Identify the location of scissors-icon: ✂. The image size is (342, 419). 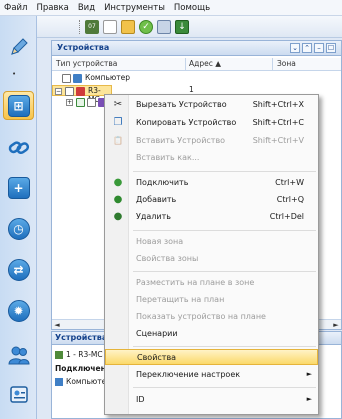
(118, 104).